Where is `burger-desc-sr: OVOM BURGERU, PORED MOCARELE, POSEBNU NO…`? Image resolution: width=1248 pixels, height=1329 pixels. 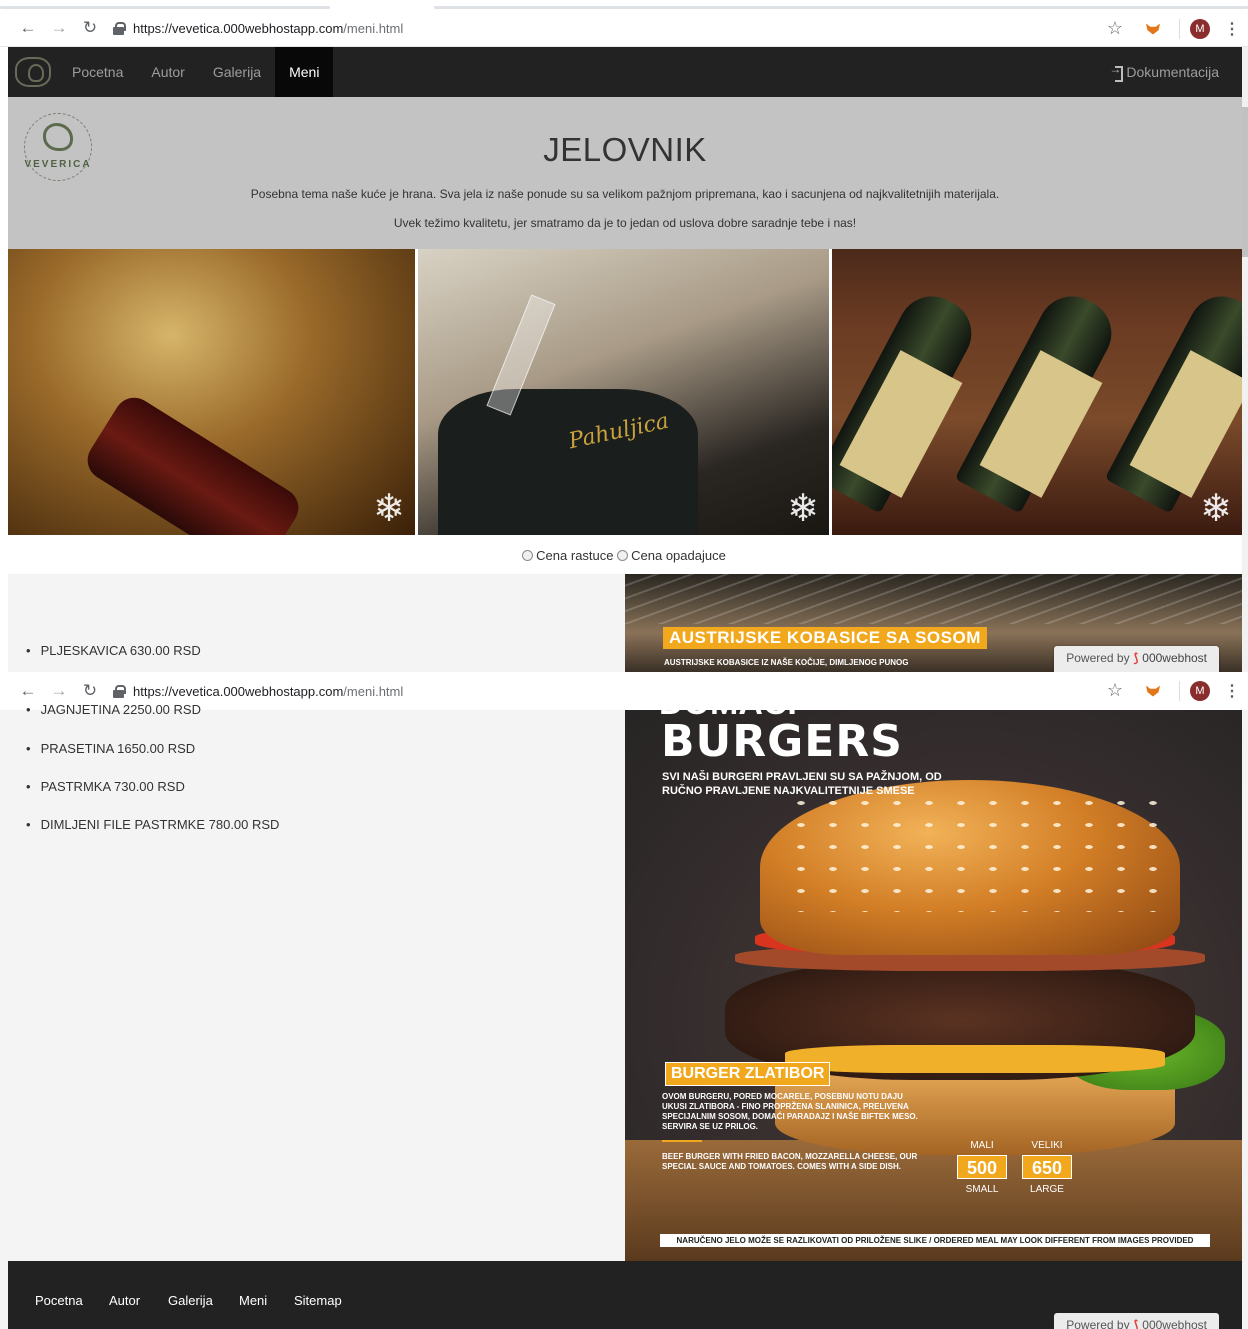 burger-desc-sr: OVOM BURGERU, PORED MOCARELE, POSEBNU NO… is located at coordinates (790, 1111).